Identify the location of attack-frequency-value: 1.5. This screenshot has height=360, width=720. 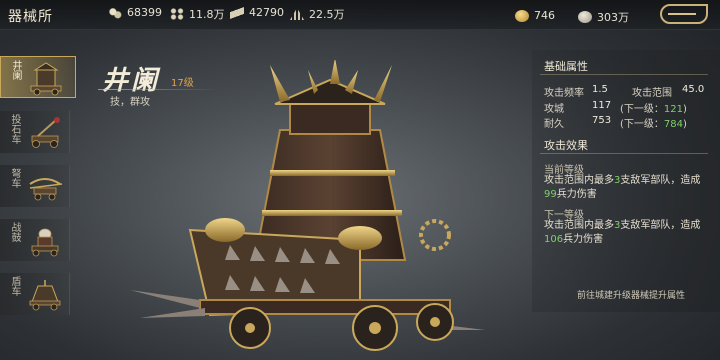
(600, 89).